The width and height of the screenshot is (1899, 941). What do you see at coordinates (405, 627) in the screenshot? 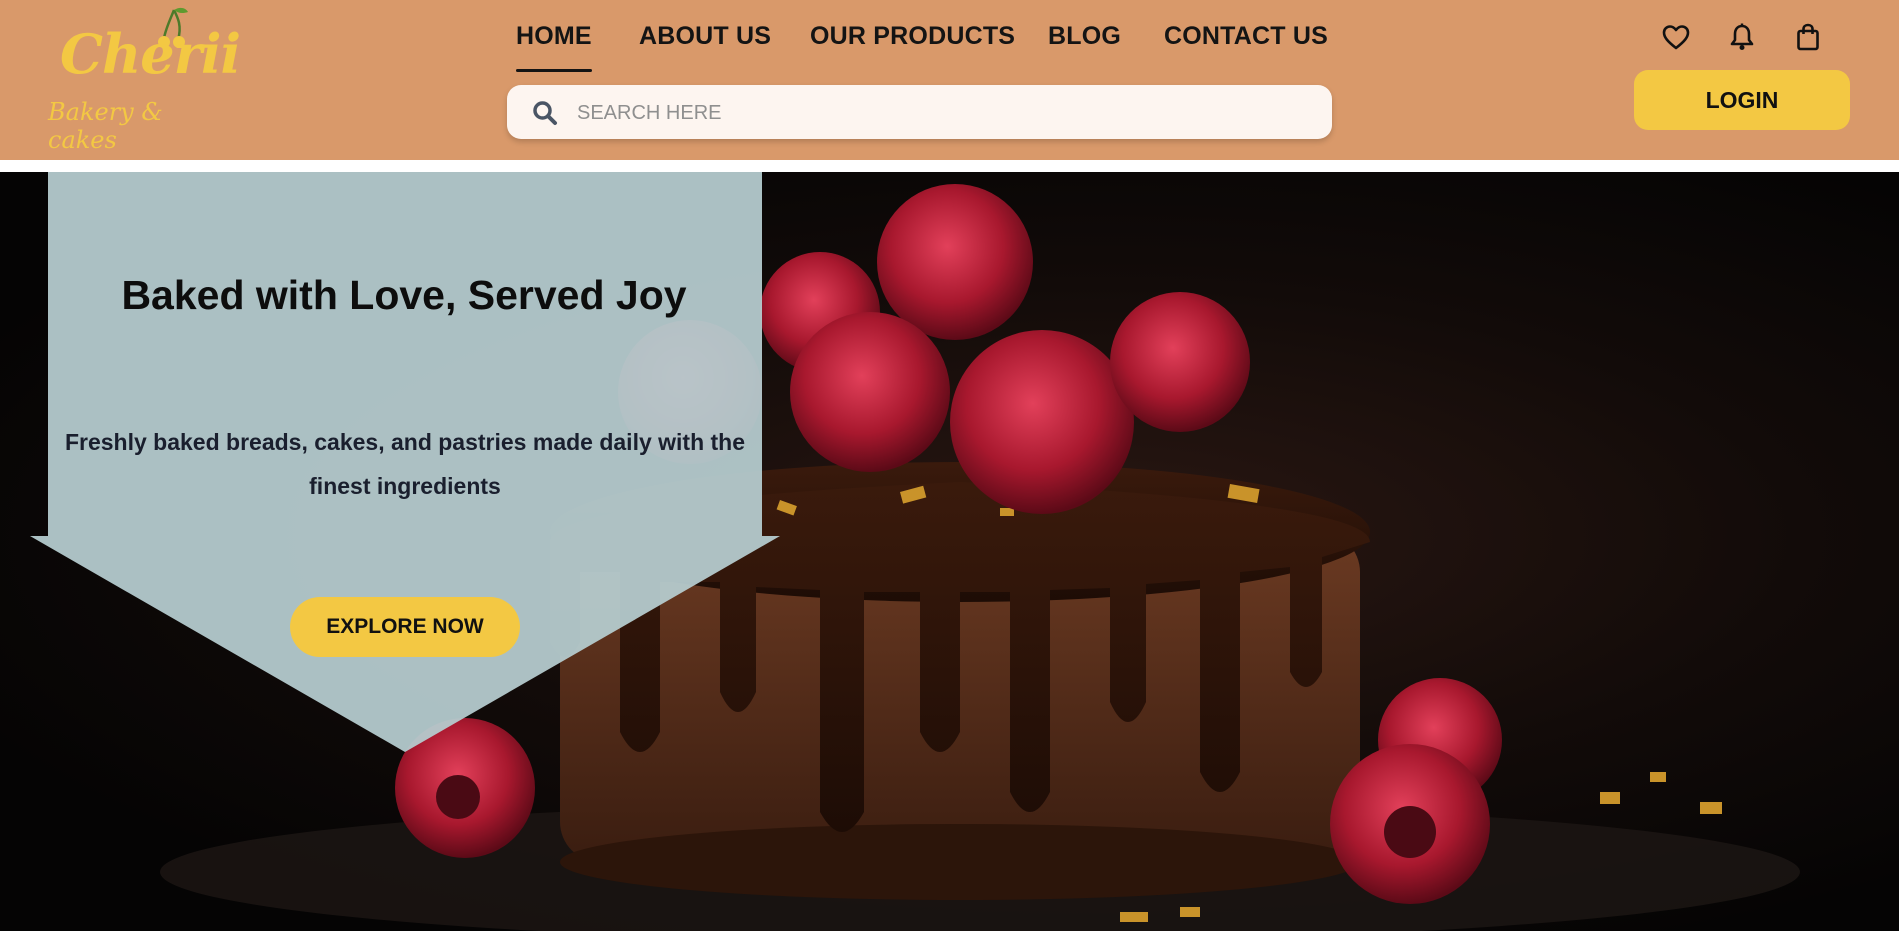
I see `explore-now-button: EXPLORE NOW` at bounding box center [405, 627].